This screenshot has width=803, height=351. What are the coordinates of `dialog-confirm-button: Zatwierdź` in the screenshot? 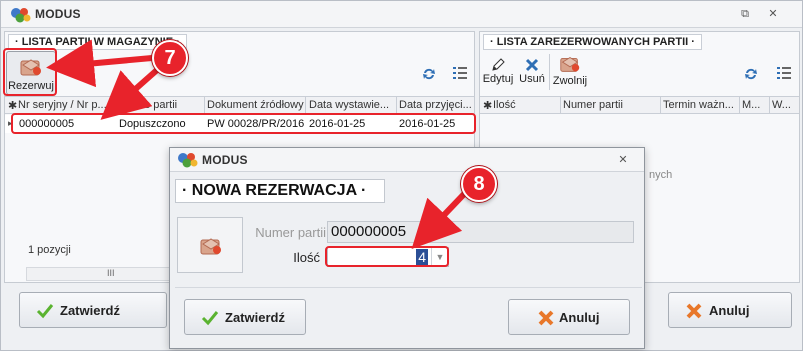 It's located at (245, 317).